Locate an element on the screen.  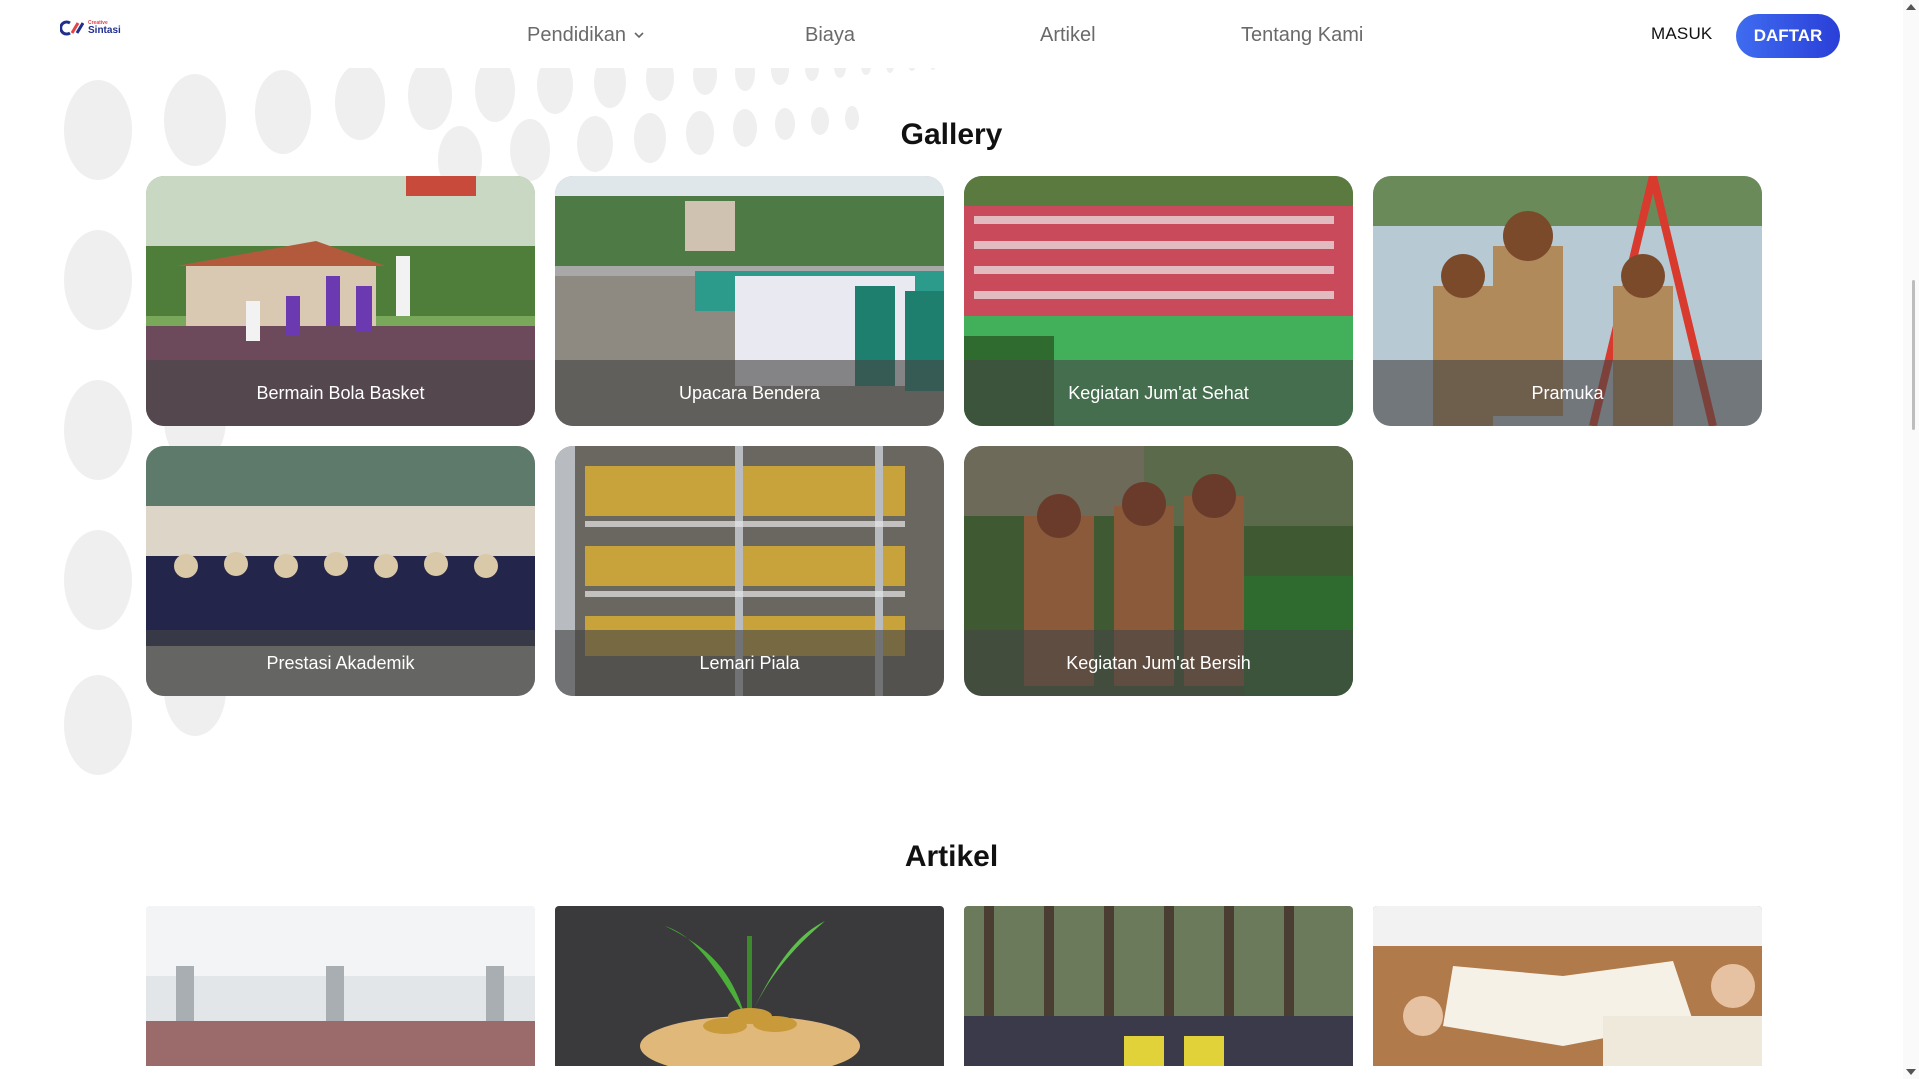
scroll-thumb is located at coordinates (1913, 355).